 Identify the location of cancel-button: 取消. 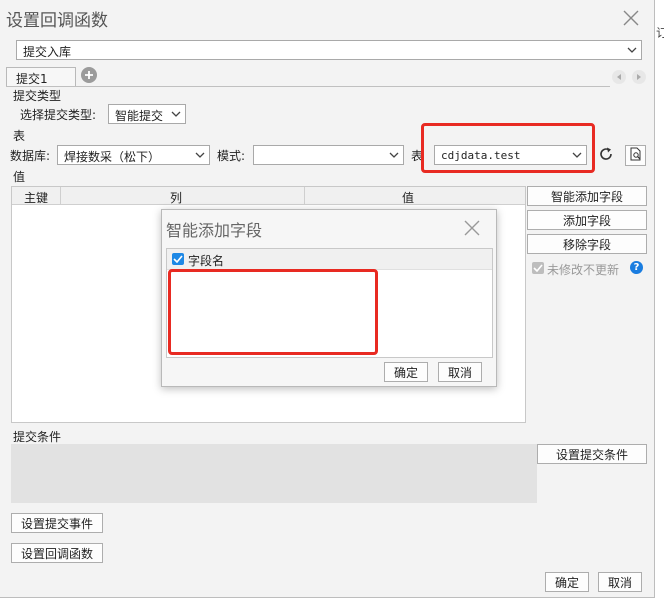
(620, 582).